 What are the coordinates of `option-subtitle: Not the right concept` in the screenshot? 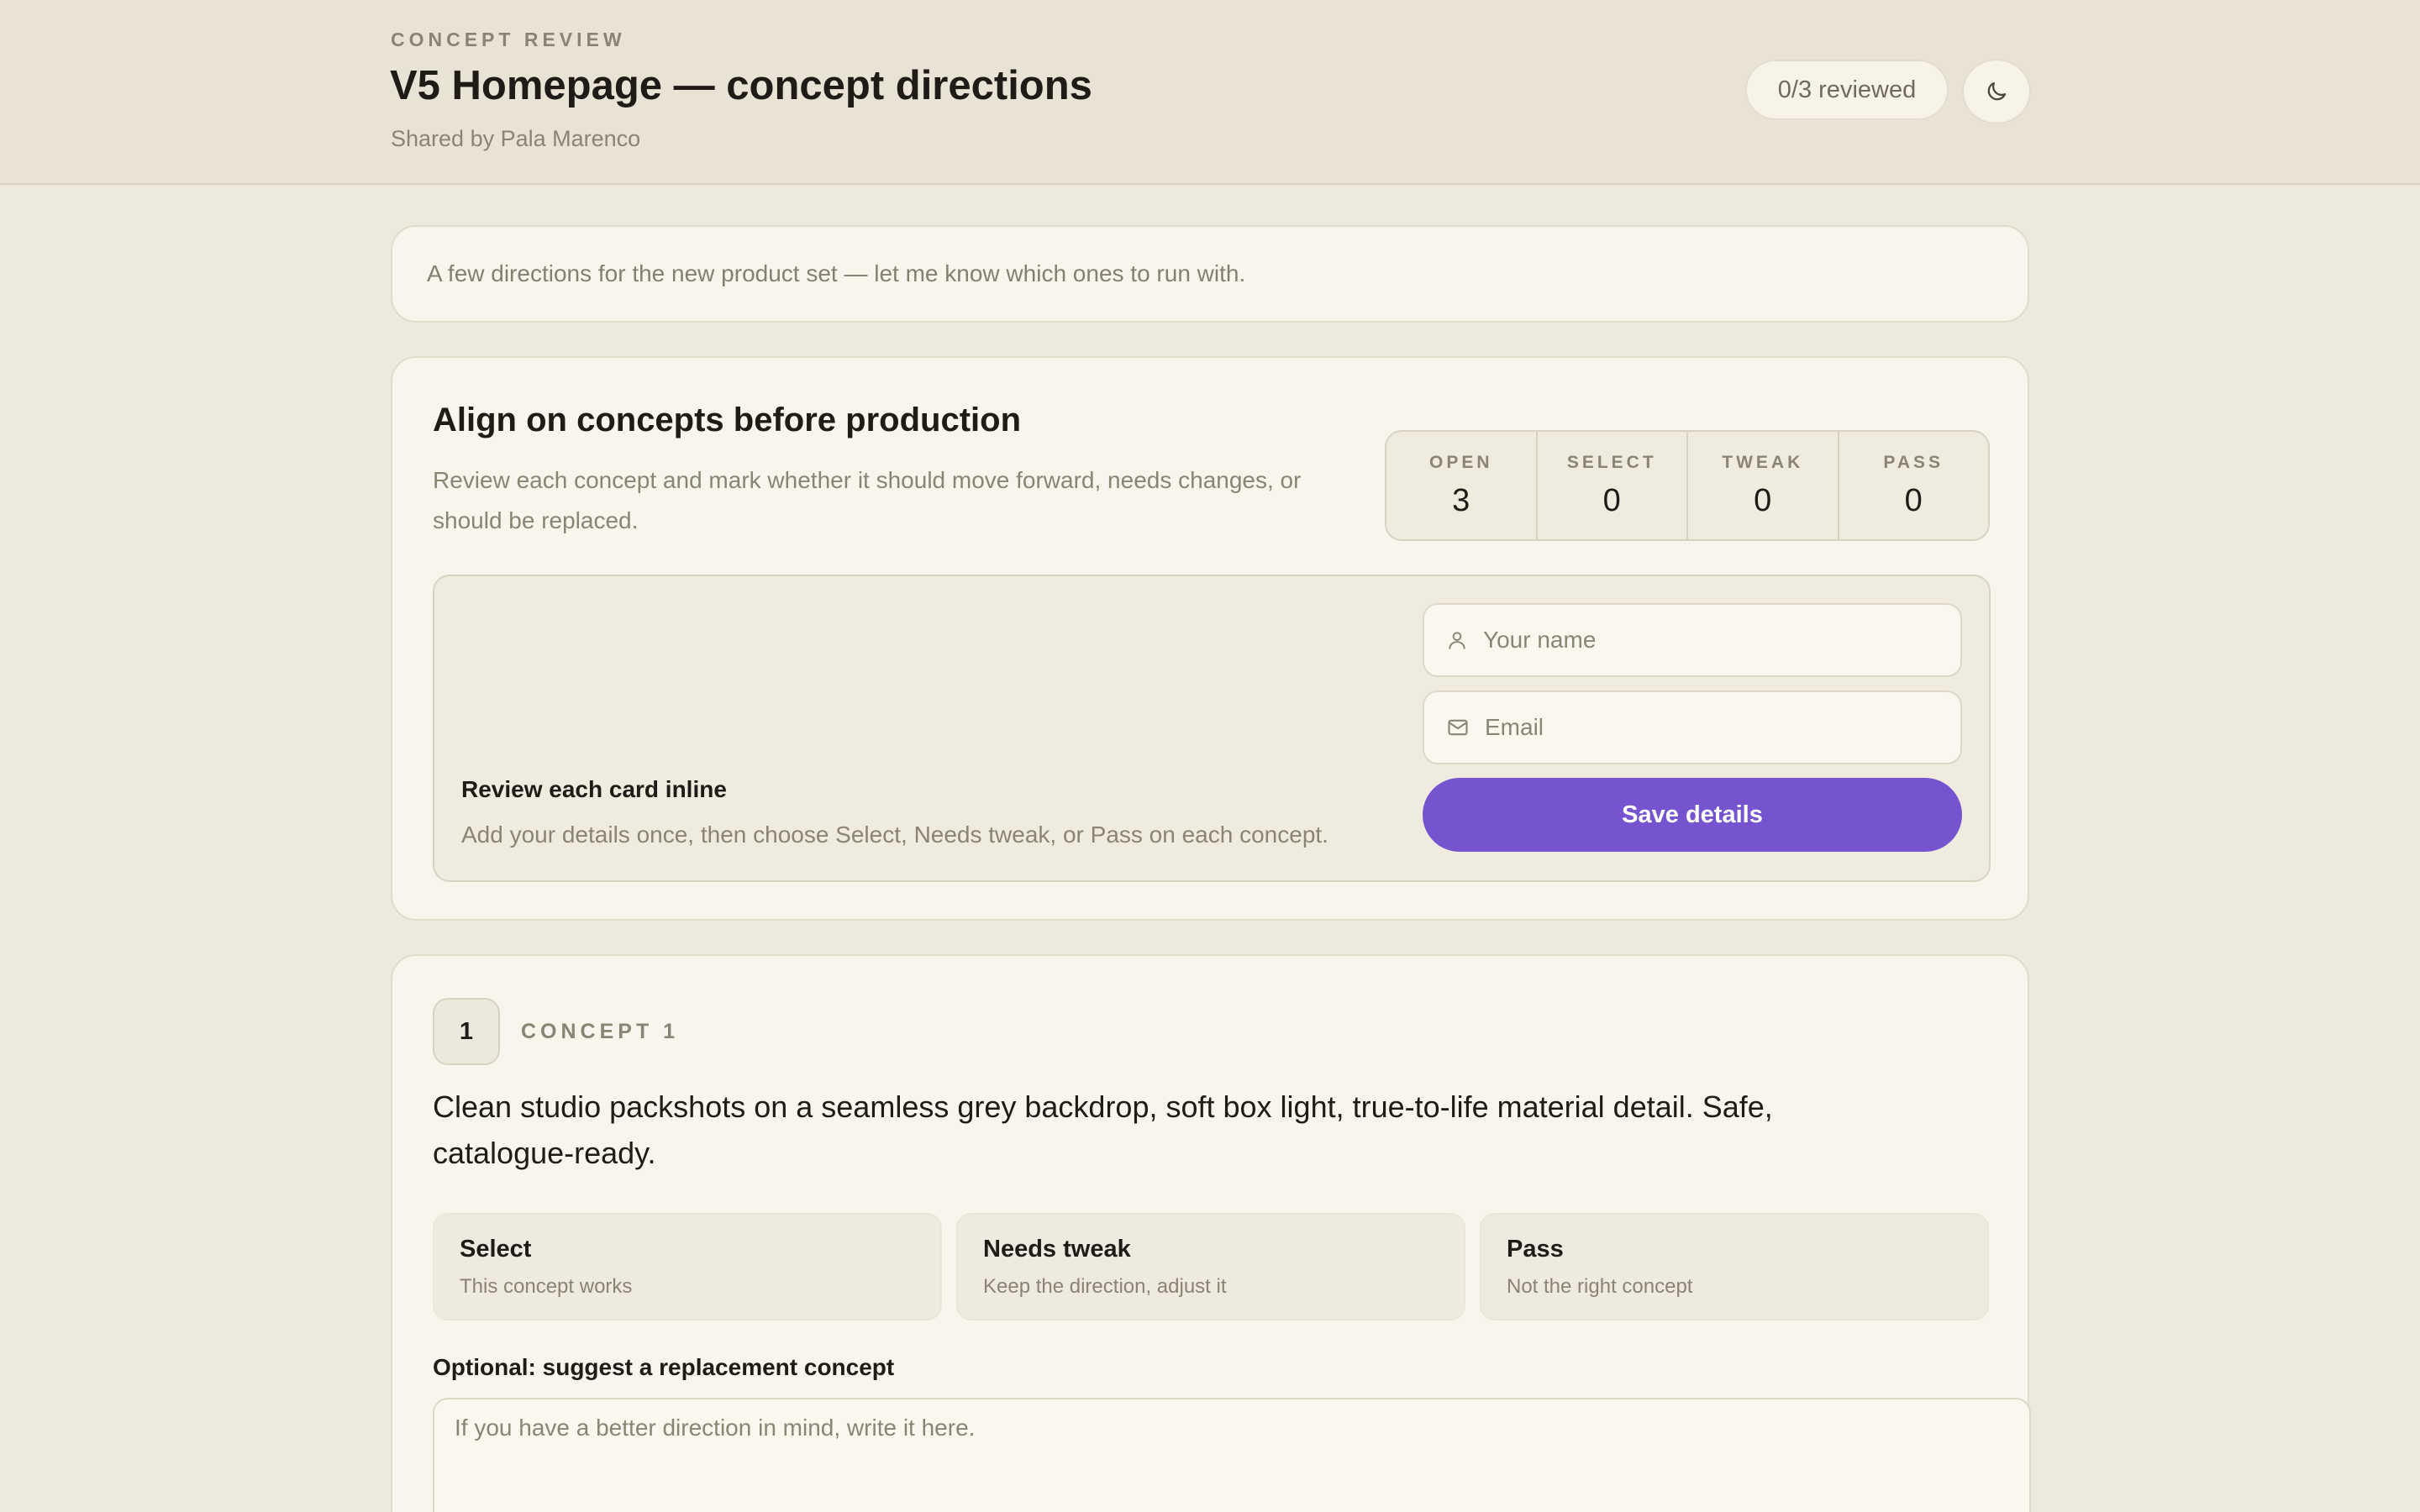 It's located at (1600, 1286).